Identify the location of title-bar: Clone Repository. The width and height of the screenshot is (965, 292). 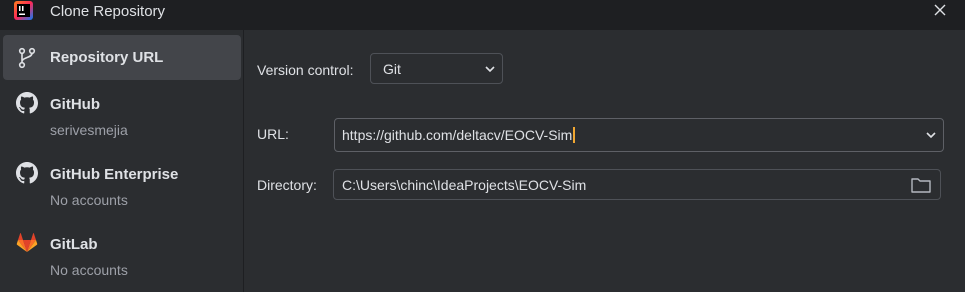
(482, 12).